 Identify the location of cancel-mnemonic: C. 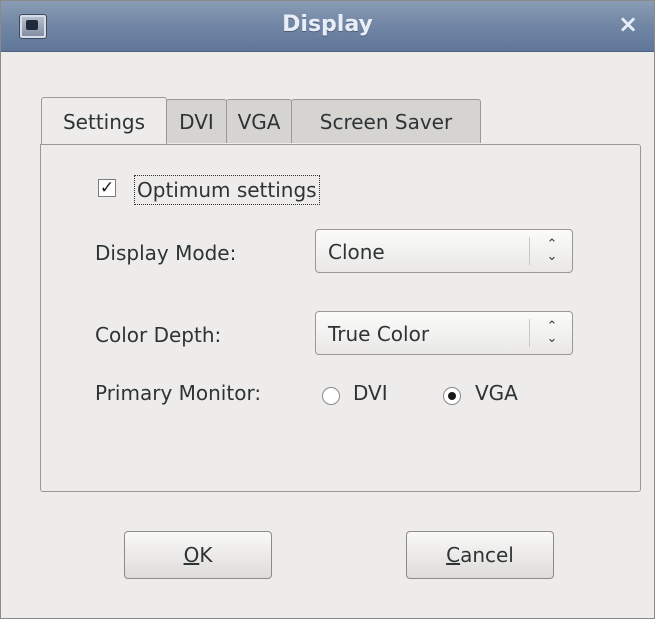
(453, 555).